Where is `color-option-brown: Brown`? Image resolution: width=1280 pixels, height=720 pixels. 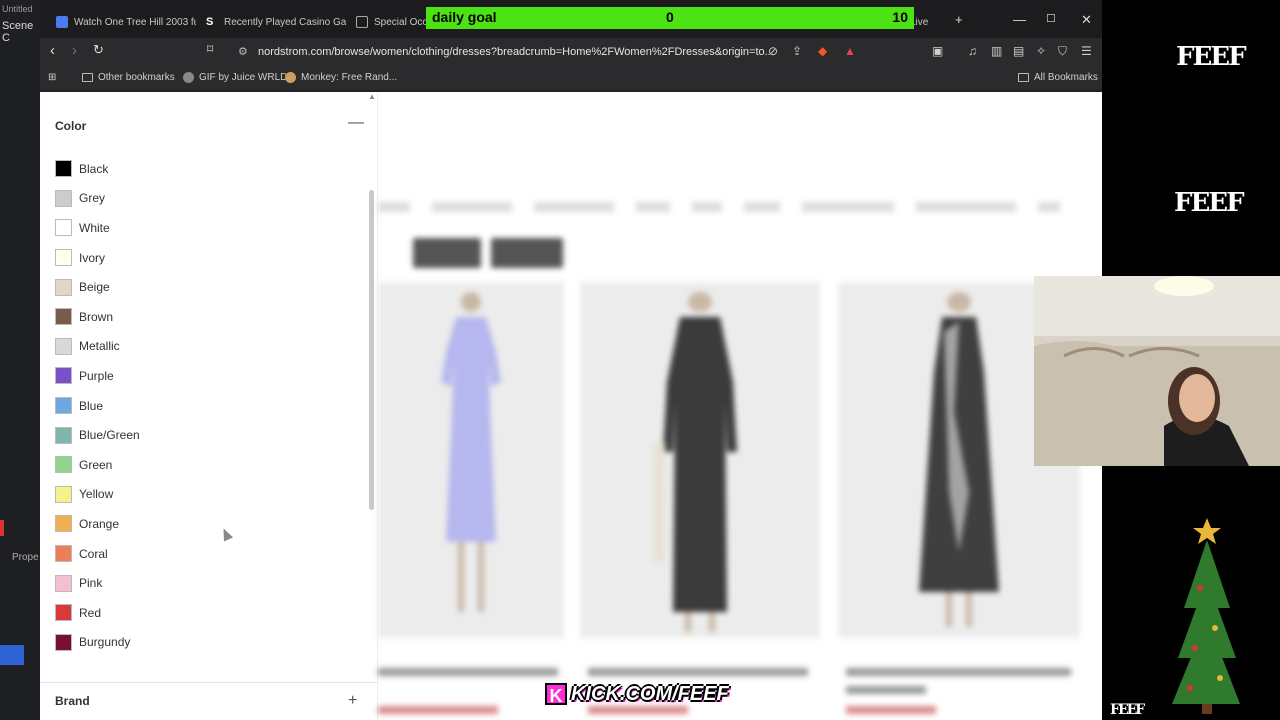
color-option-brown: Brown is located at coordinates (205, 317).